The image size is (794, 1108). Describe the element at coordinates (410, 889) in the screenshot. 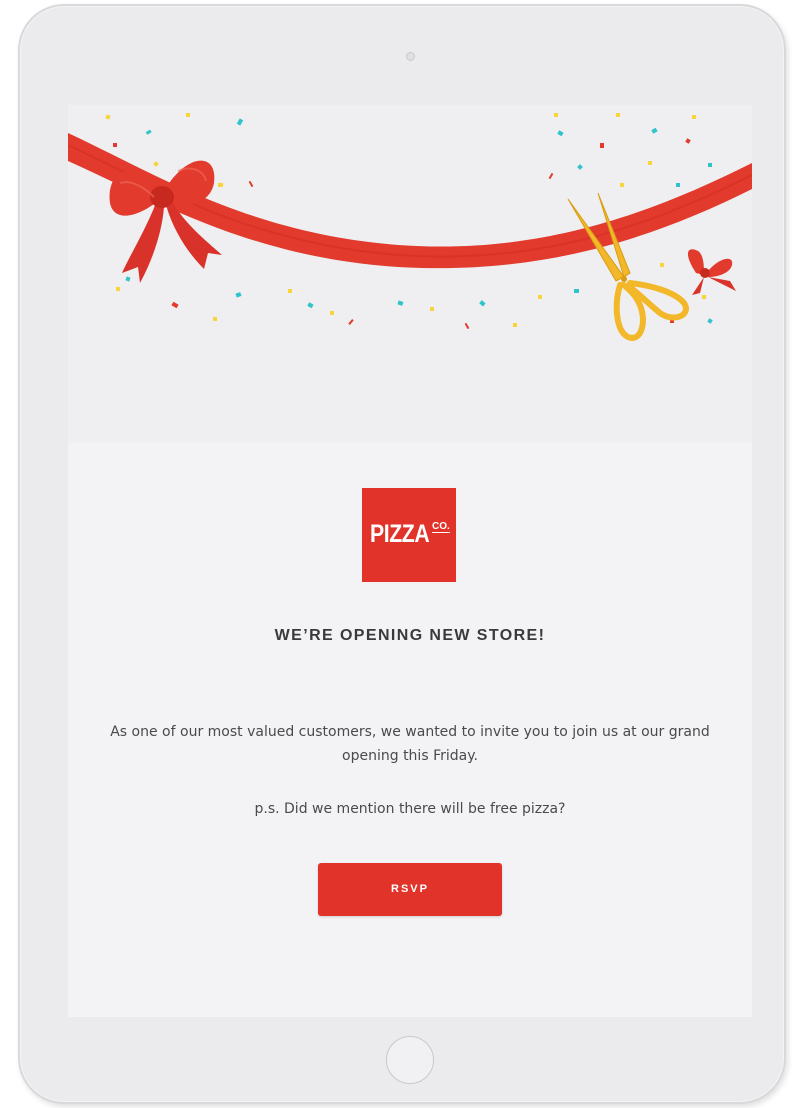

I see `rsvp-button: RSVP` at that location.